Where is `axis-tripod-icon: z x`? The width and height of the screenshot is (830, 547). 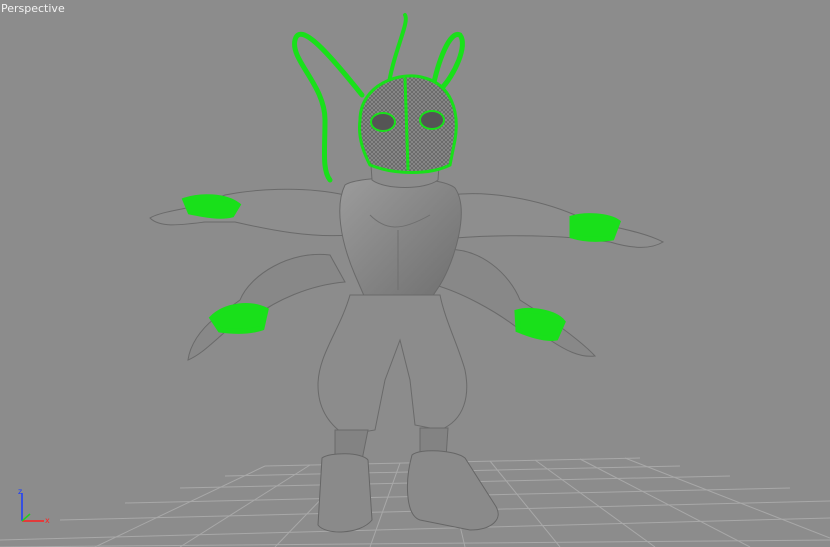 axis-tripod-icon: z x is located at coordinates (34, 506).